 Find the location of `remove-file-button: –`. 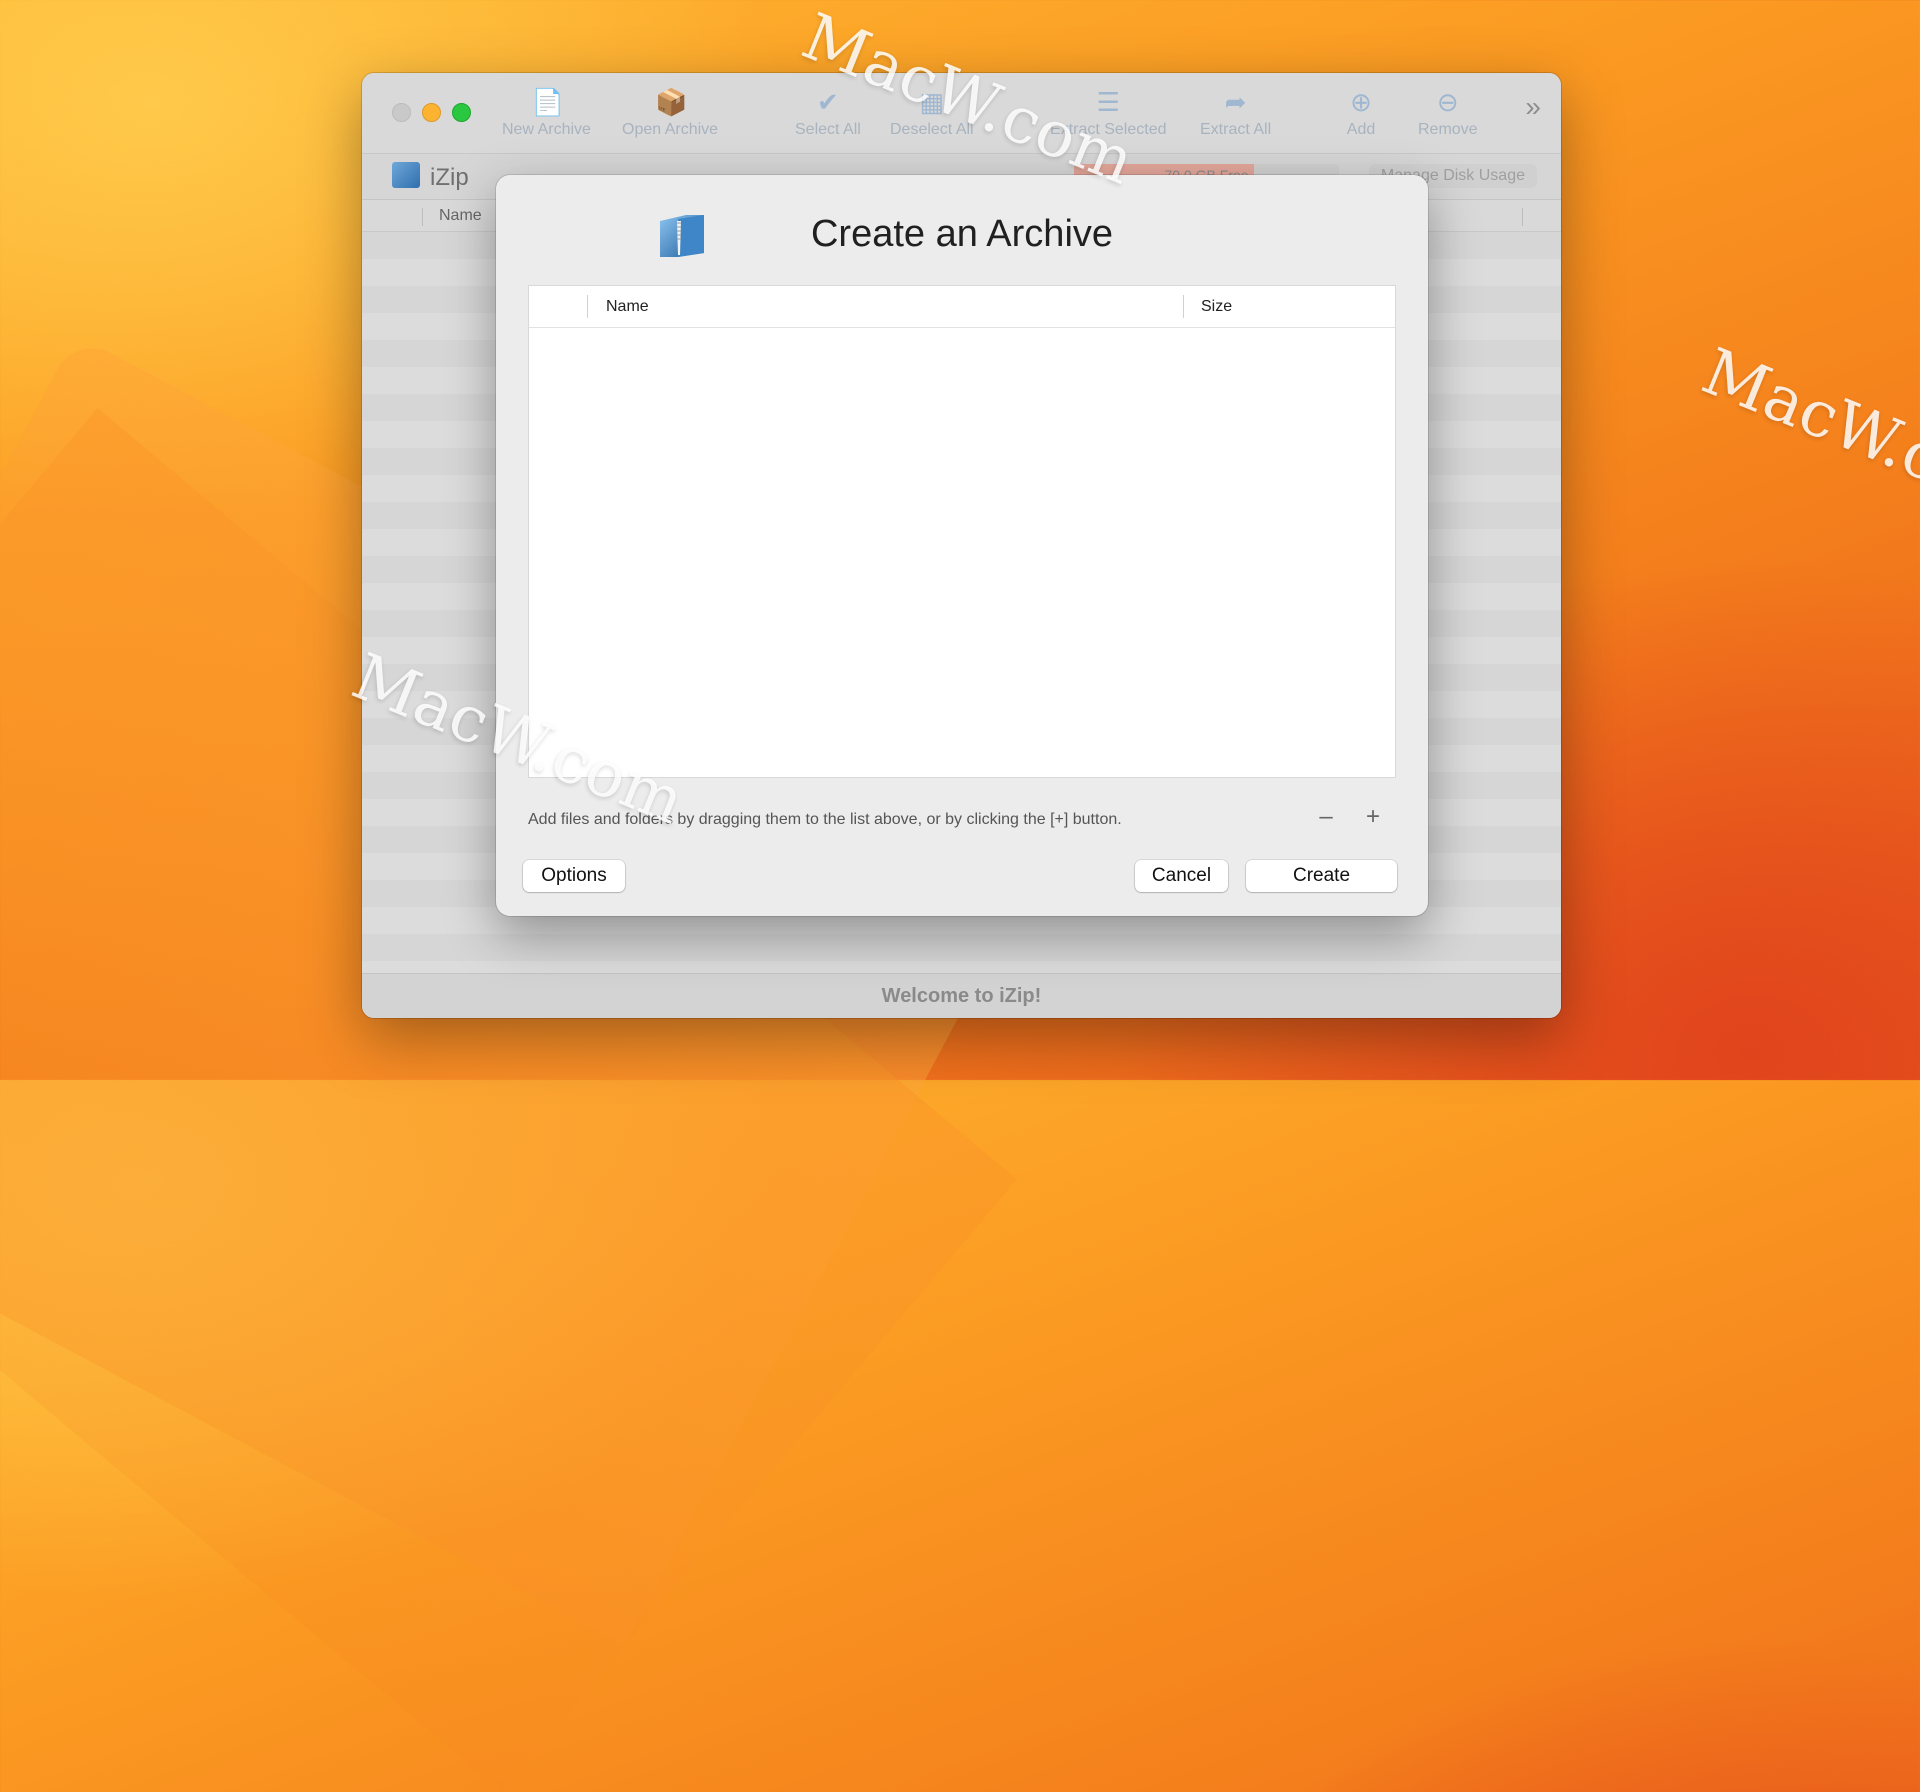

remove-file-button: – is located at coordinates (1326, 817).